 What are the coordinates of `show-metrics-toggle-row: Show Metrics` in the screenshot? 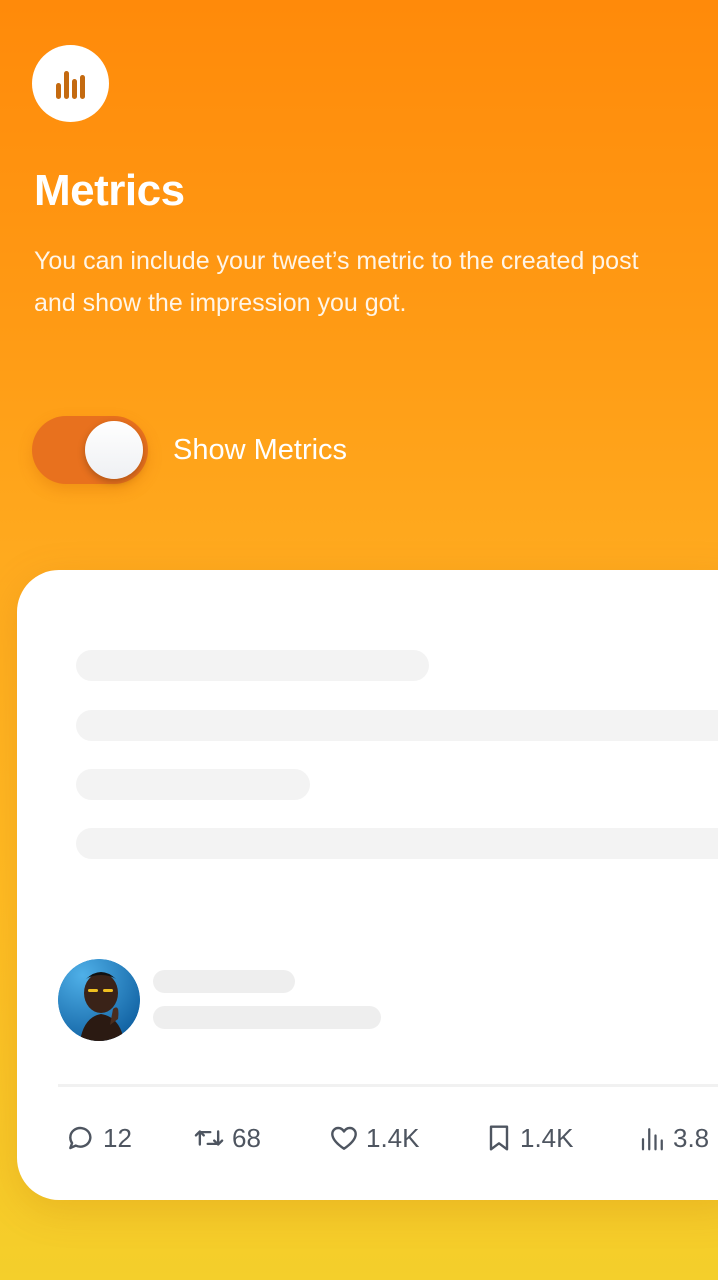 It's located at (189, 450).